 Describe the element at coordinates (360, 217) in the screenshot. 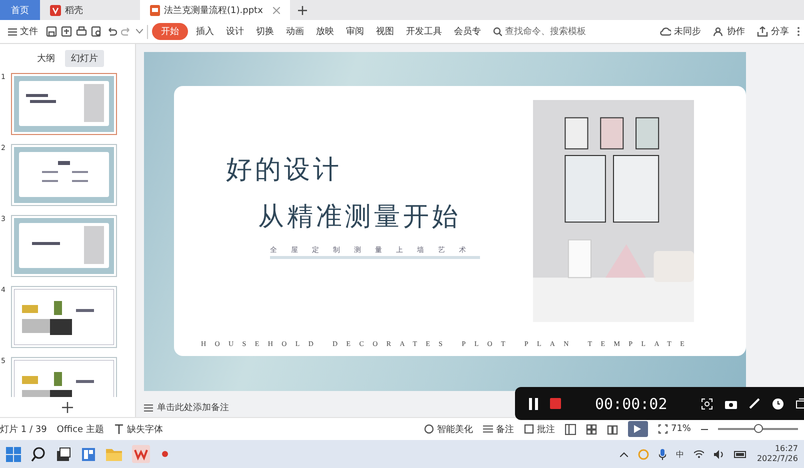

I see `slide-subtitle: 从精准测量开始` at that location.